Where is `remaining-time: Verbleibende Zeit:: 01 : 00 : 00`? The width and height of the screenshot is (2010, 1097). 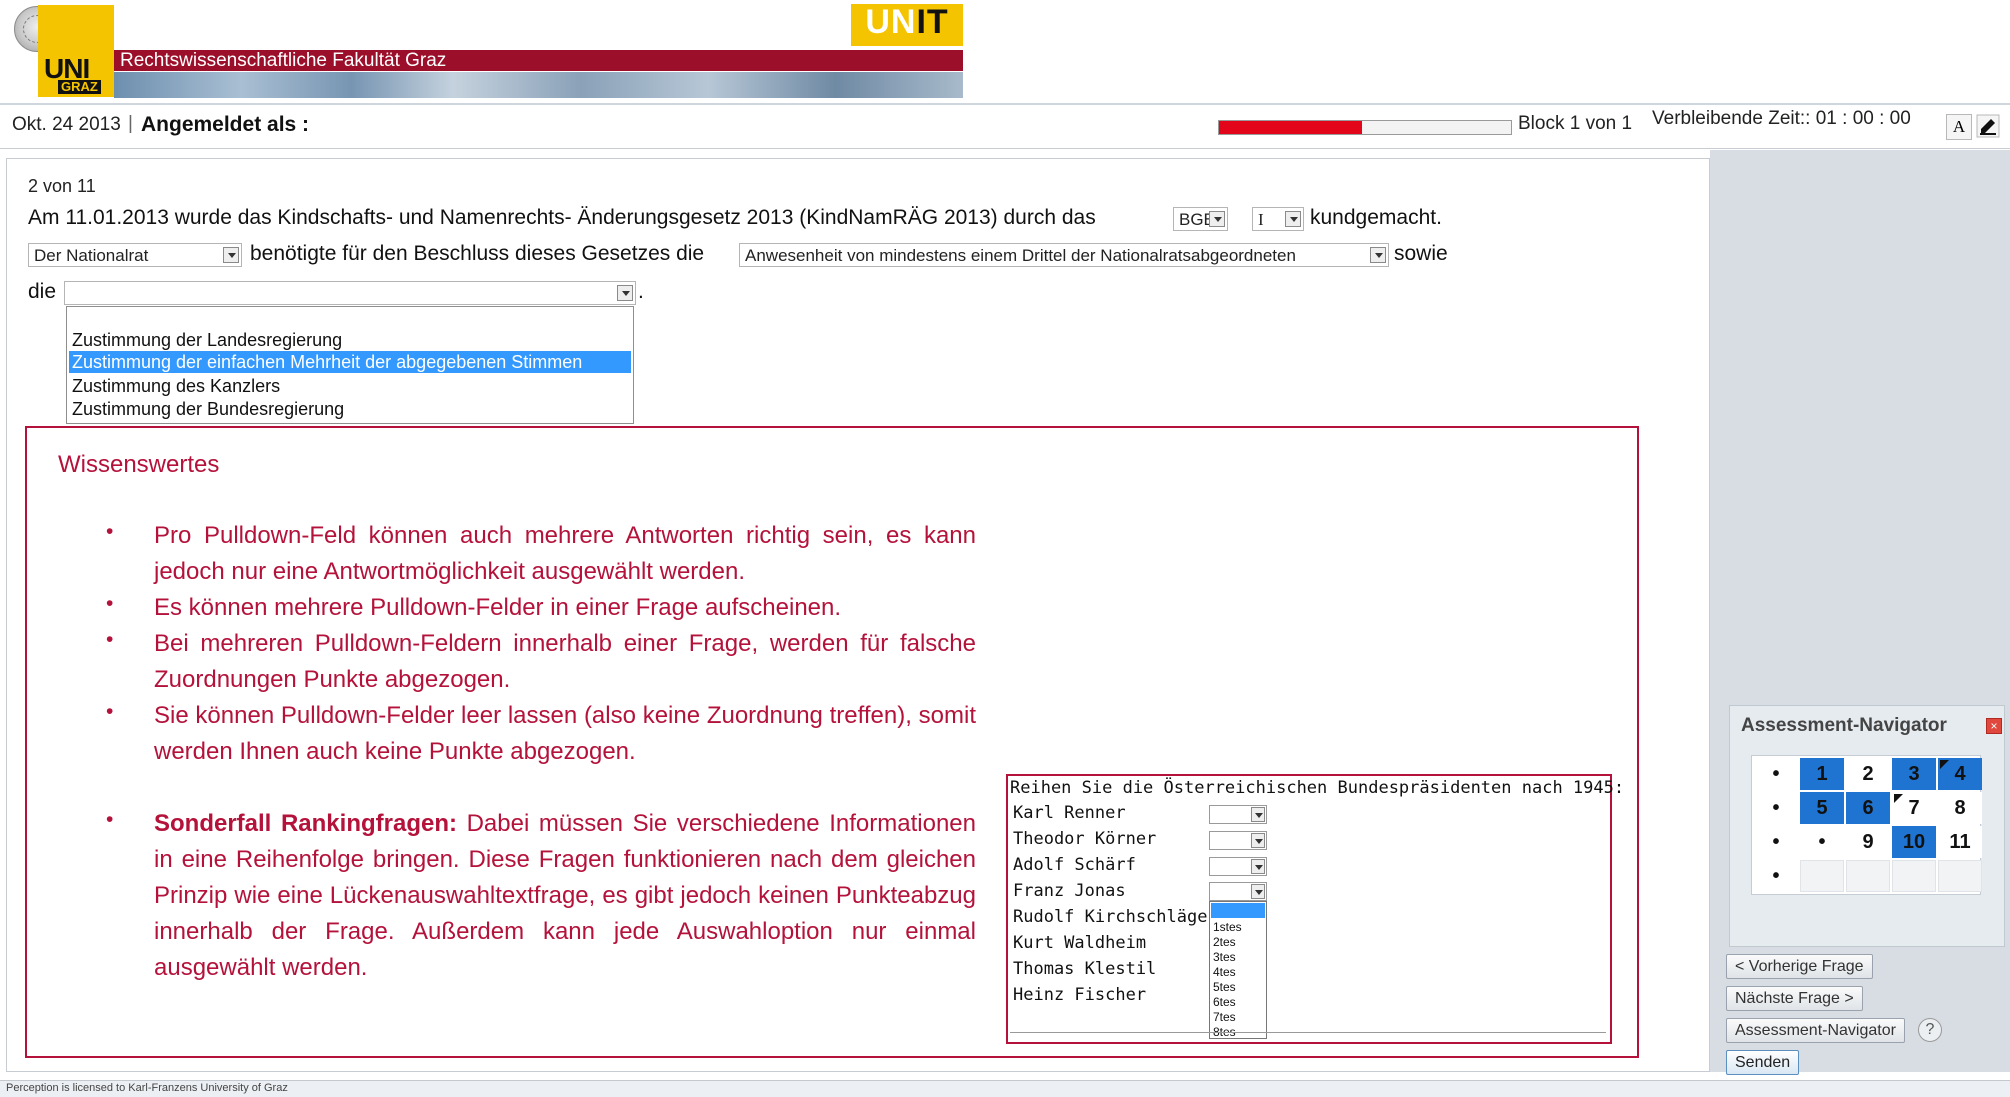 remaining-time: Verbleibende Zeit:: 01 : 00 : 00 is located at coordinates (1781, 118).